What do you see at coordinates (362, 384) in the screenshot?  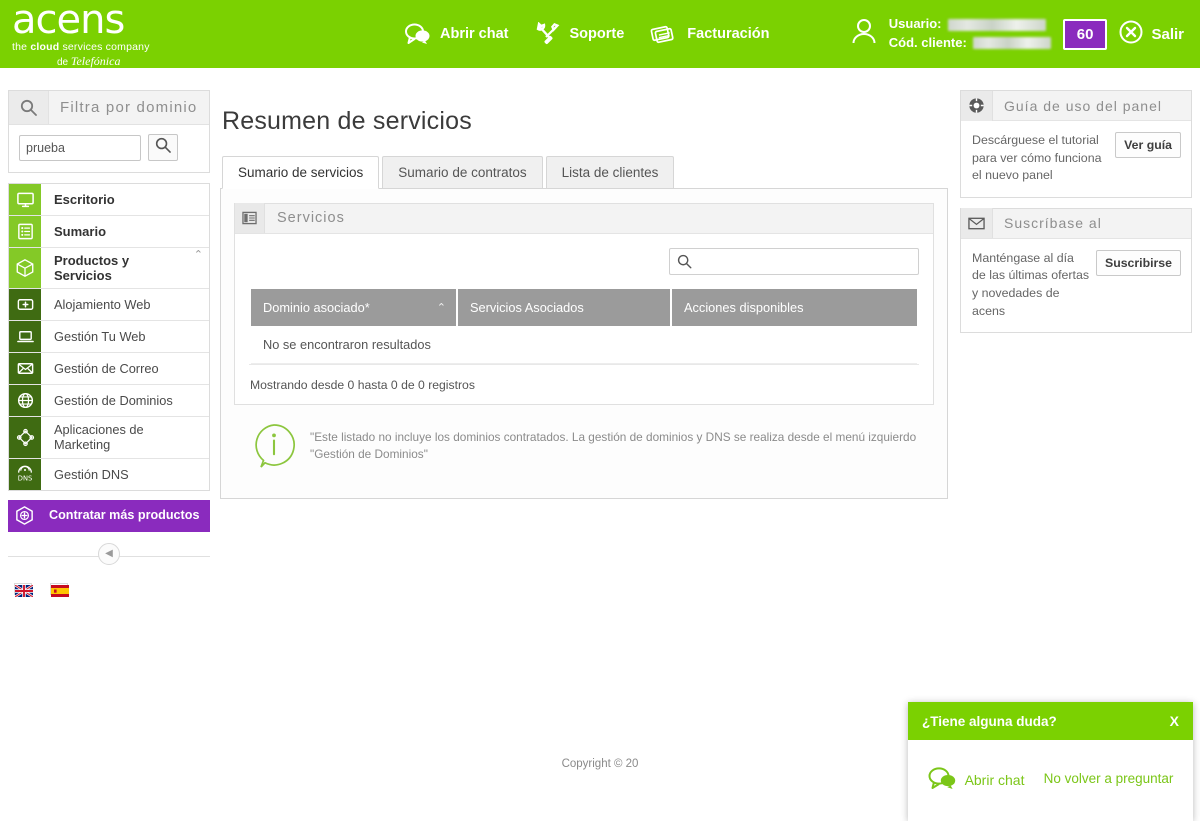 I see `table-showing-info: Mostrando desde 0 hasta 0 de 0 registros` at bounding box center [362, 384].